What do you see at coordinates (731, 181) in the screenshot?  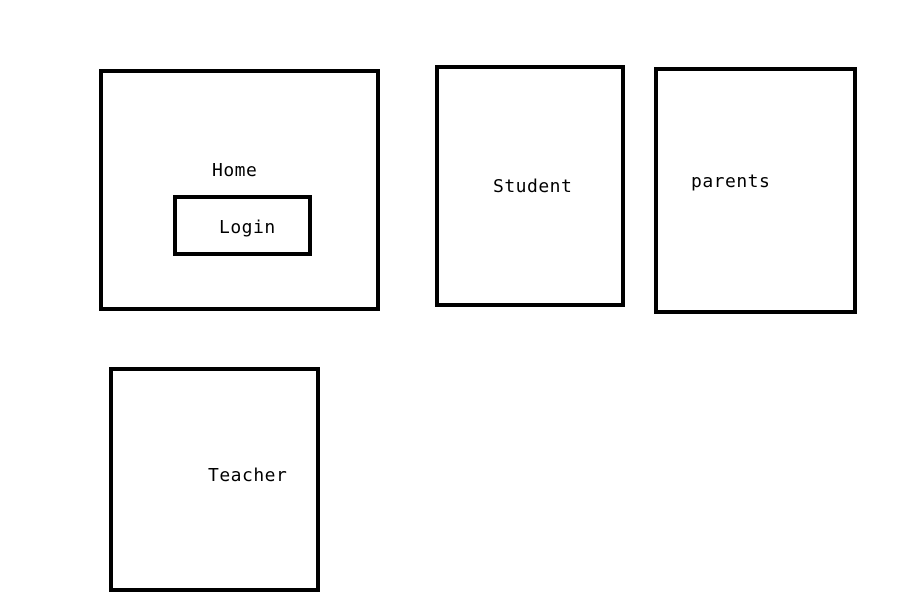 I see `parents-title: parents` at bounding box center [731, 181].